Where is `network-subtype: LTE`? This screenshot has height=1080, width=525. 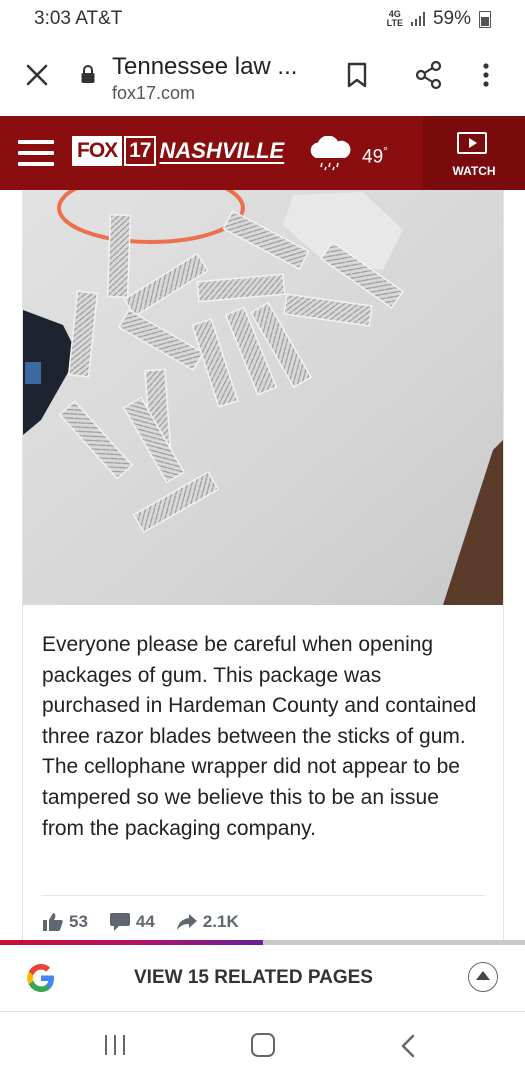 network-subtype: LTE is located at coordinates (394, 23).